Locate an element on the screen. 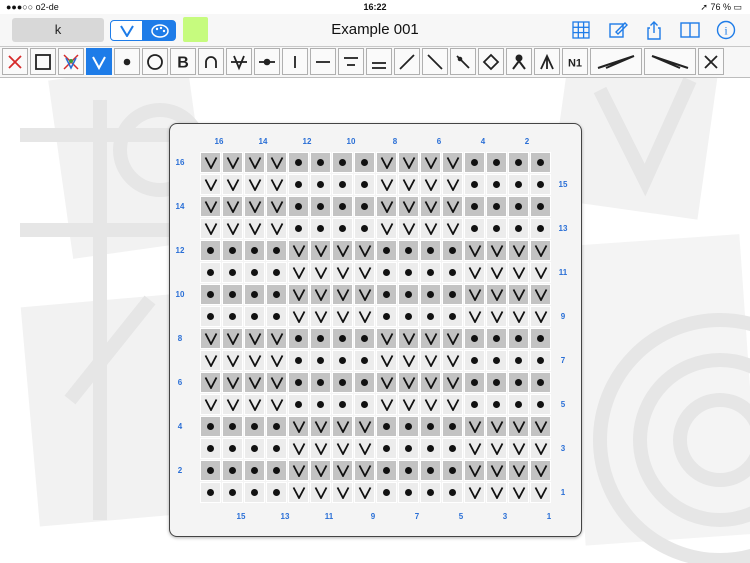  tool-twisted-button: B is located at coordinates (183, 61).